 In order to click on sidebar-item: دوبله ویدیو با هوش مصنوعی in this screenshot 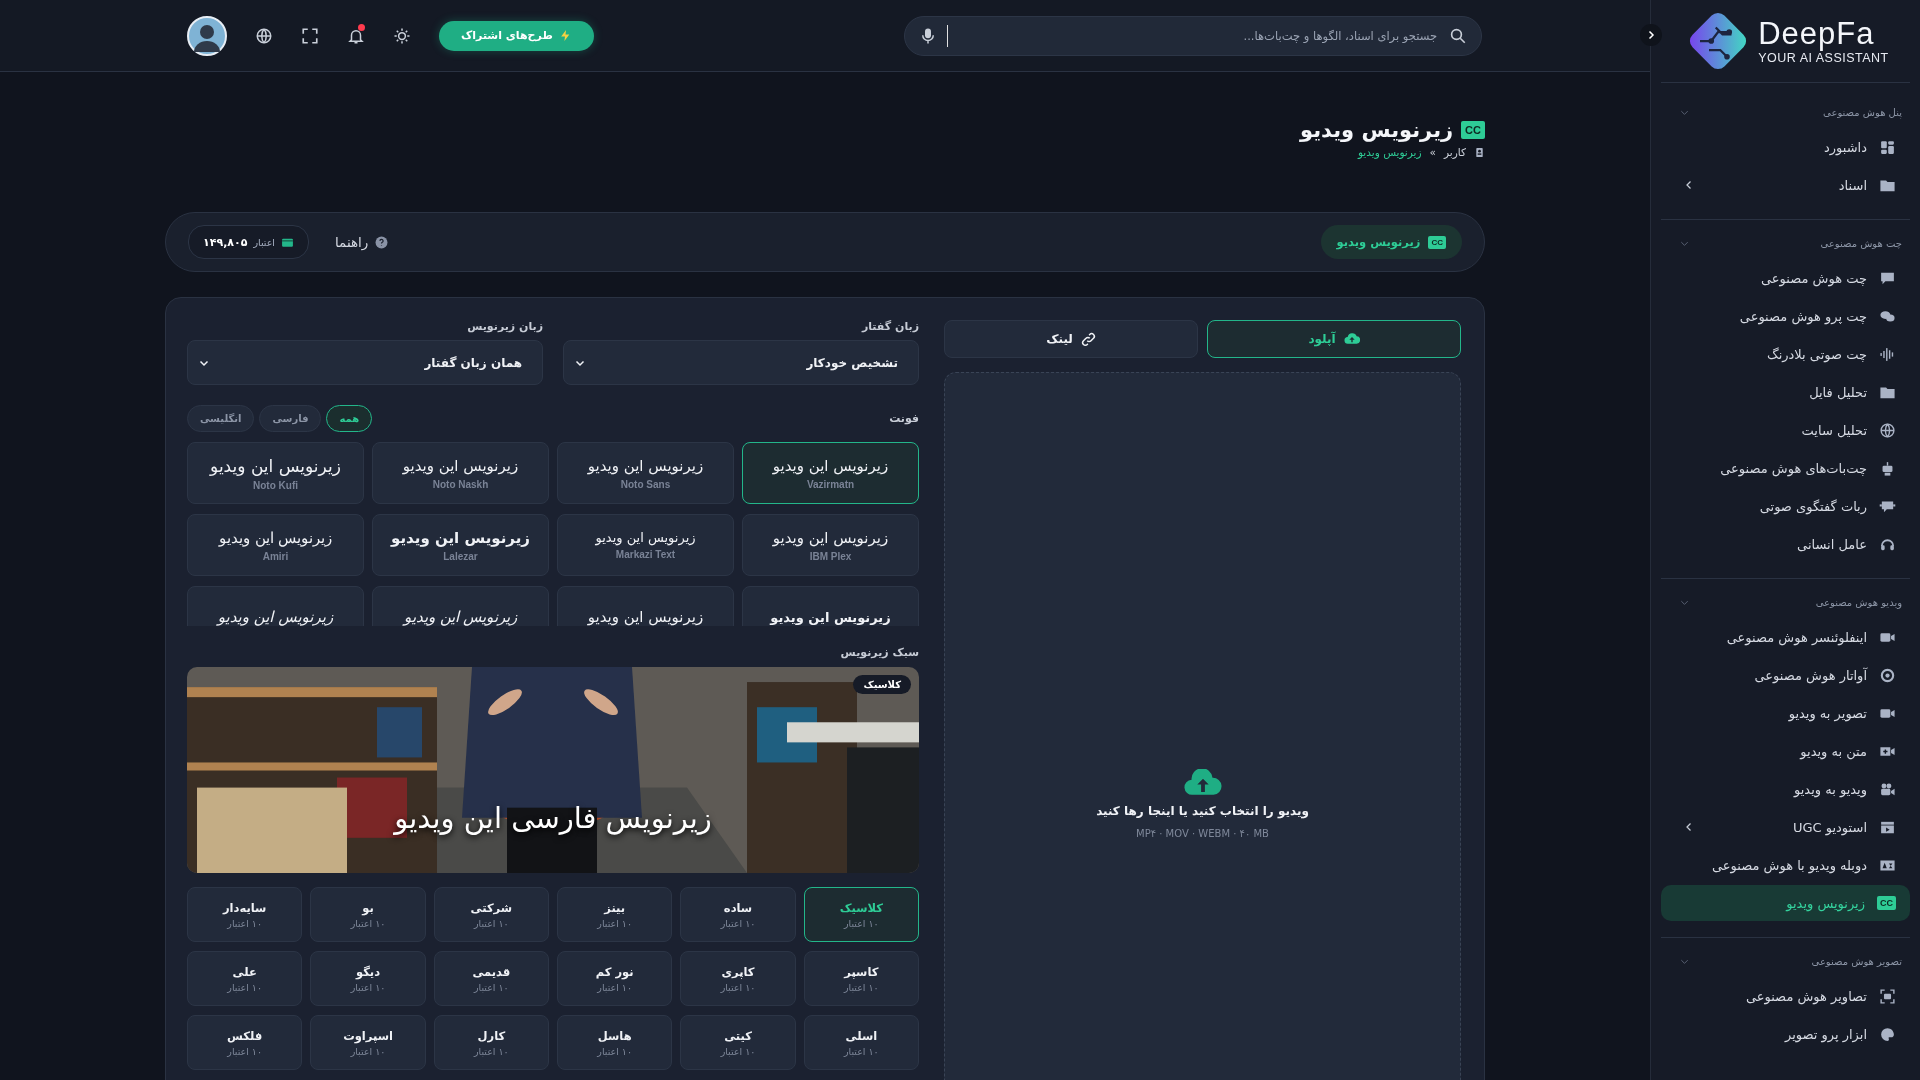, I will do `click(1785, 865)`.